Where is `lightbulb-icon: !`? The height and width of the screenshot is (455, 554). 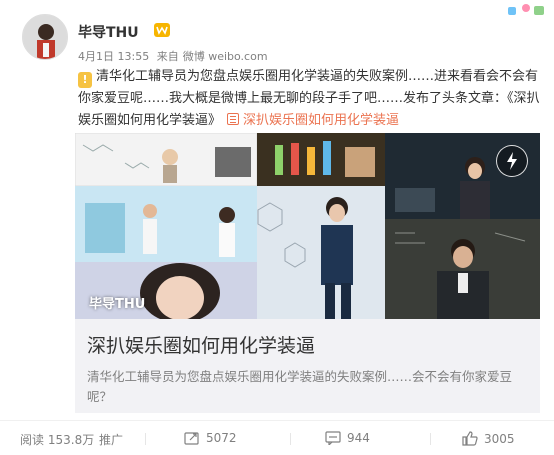 lightbulb-icon: ! is located at coordinates (85, 80).